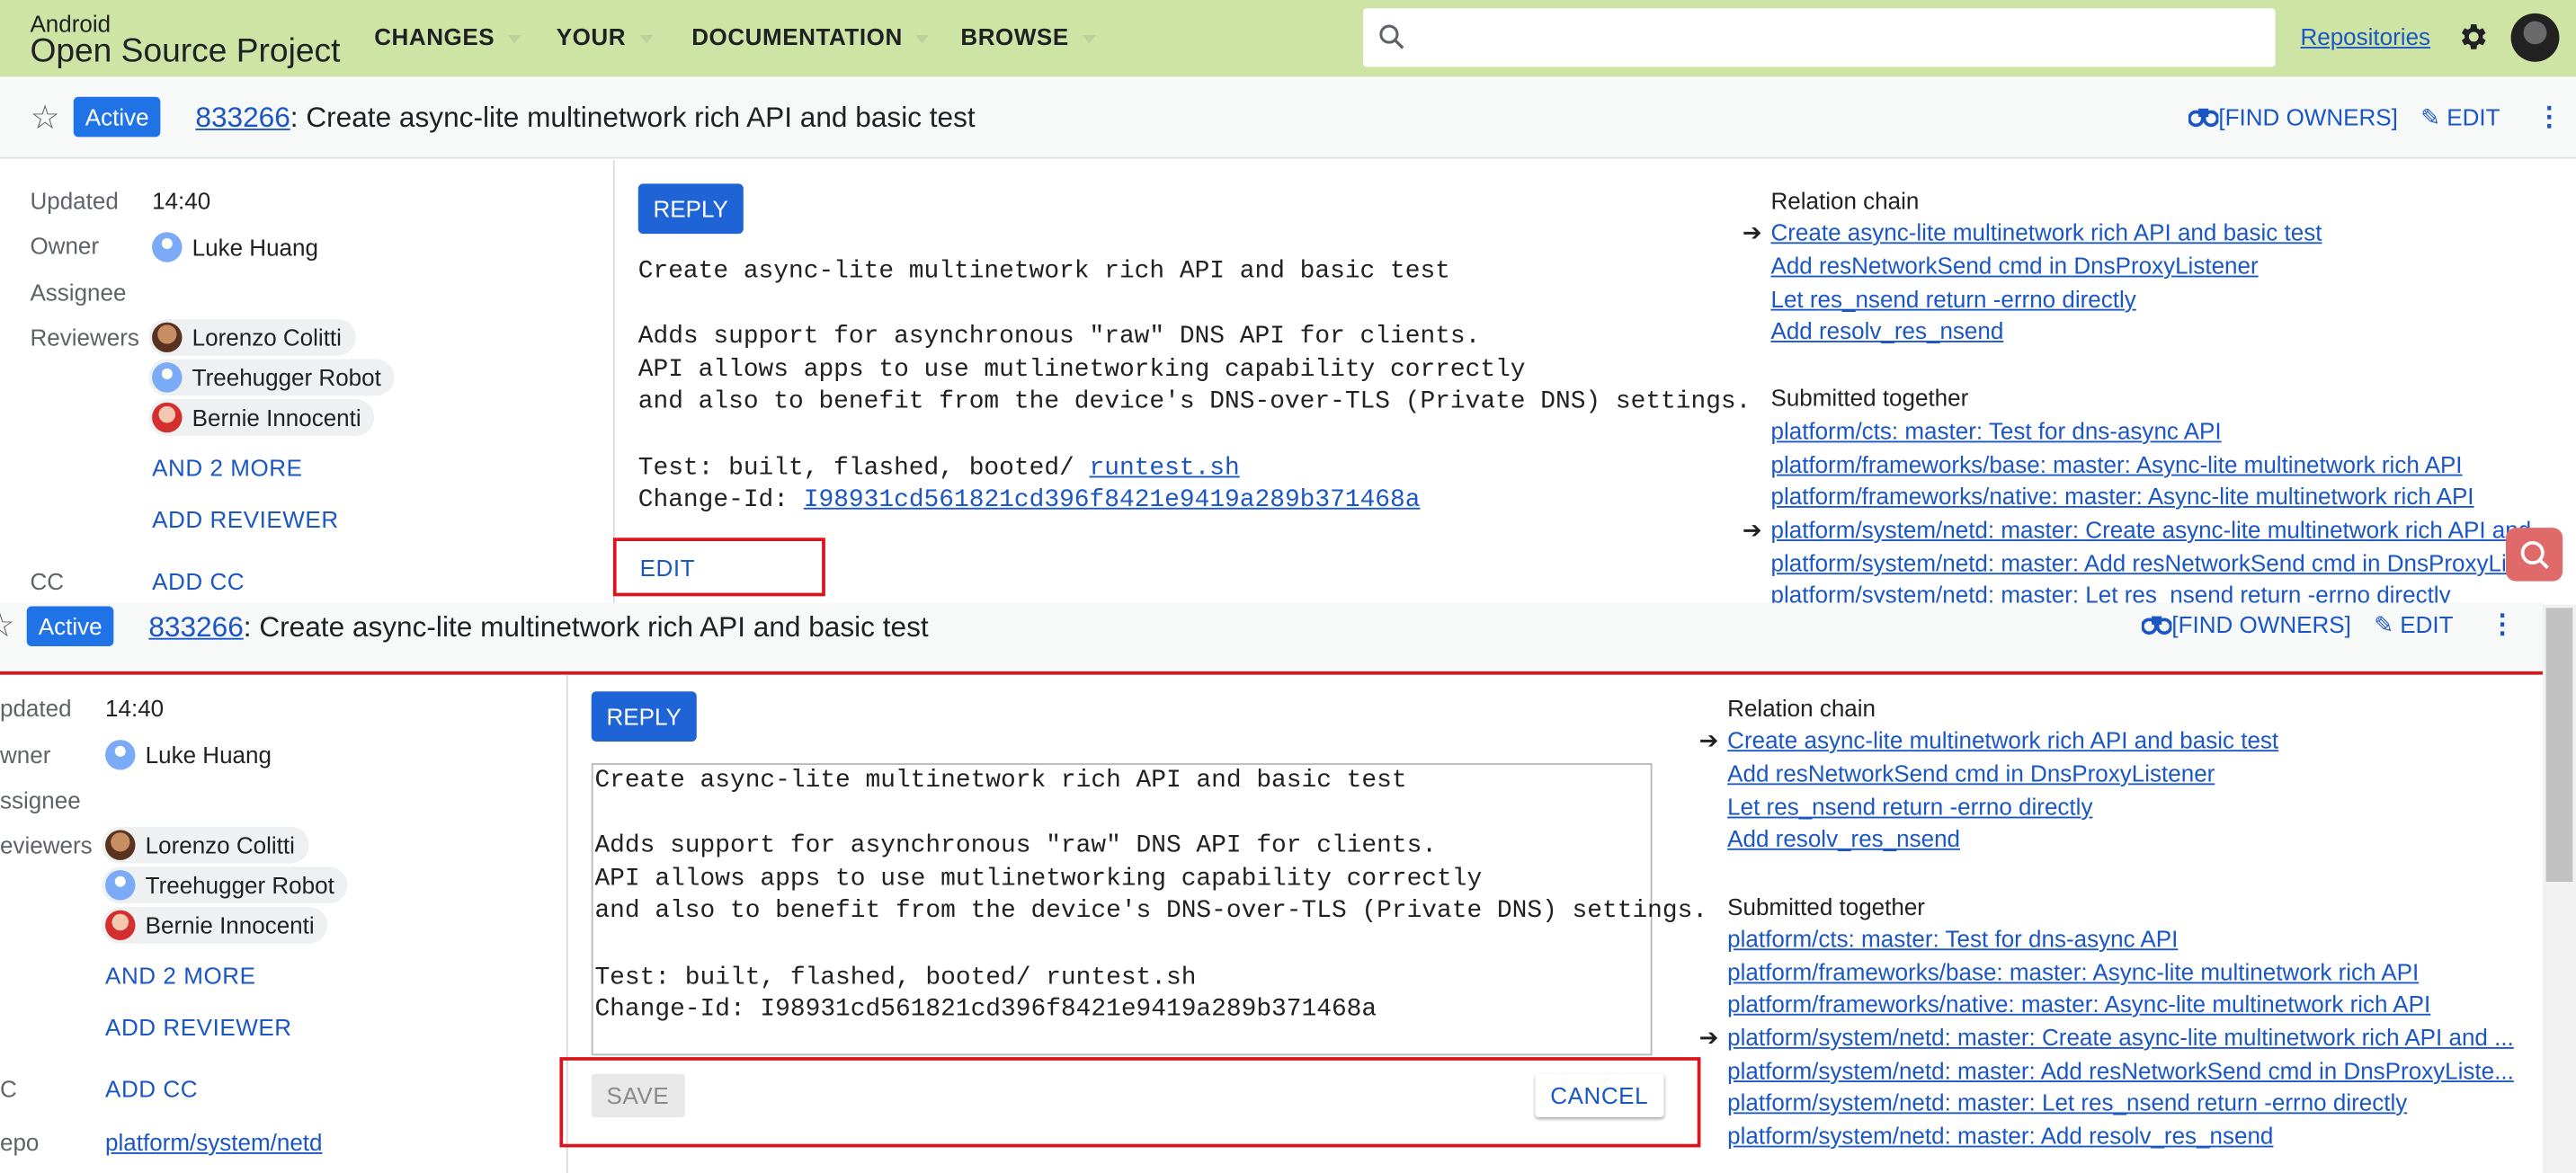  What do you see at coordinates (591, 36) in the screenshot?
I see `nav-your-label: YOUR` at bounding box center [591, 36].